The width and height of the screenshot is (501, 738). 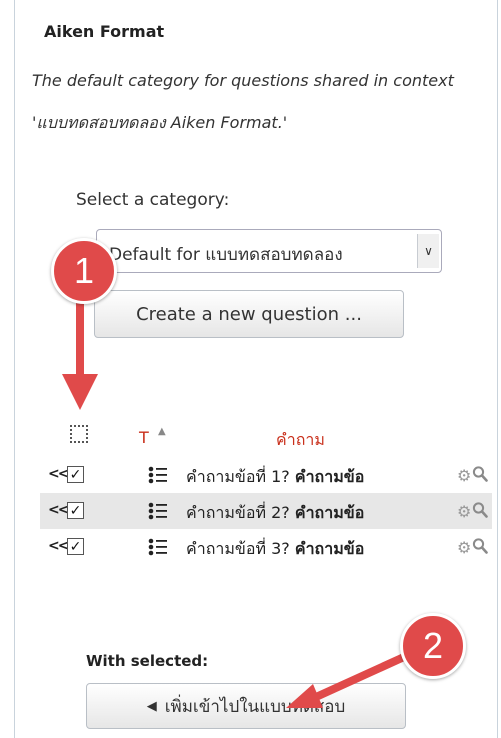 What do you see at coordinates (84, 271) in the screenshot?
I see `step-callout-1: 1` at bounding box center [84, 271].